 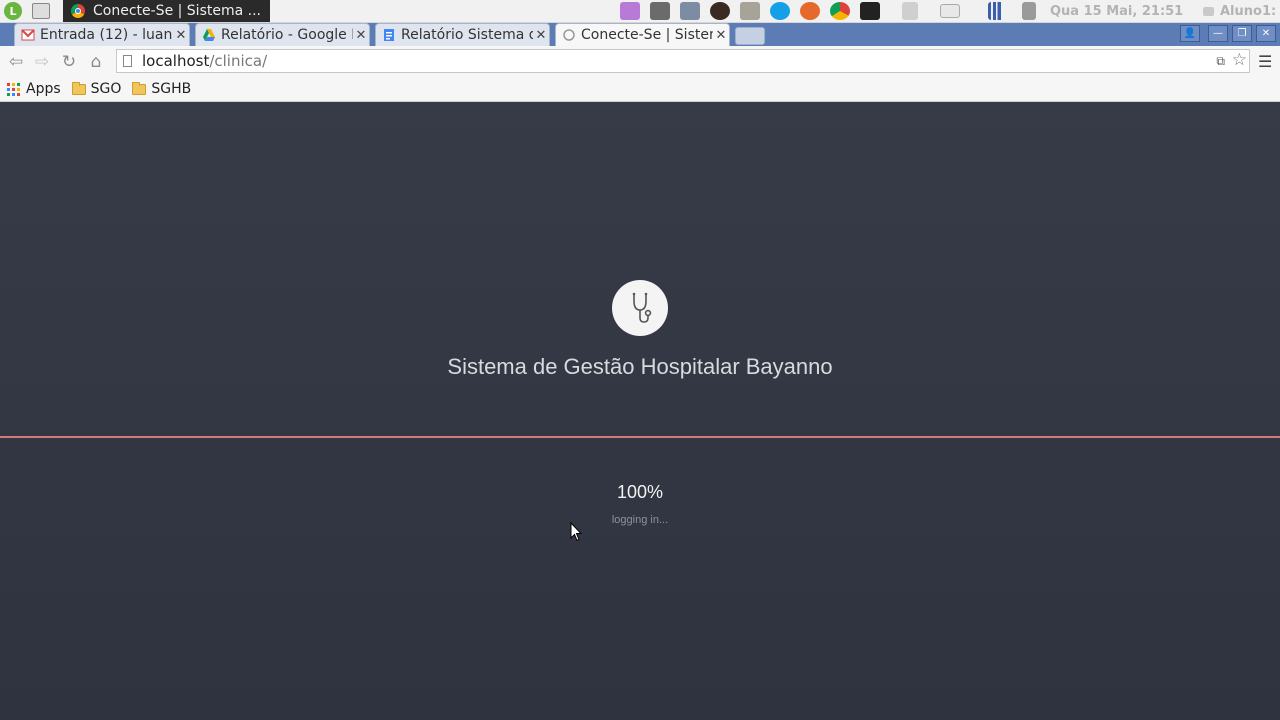 What do you see at coordinates (576, 532) in the screenshot?
I see `mouse-cursor-icon` at bounding box center [576, 532].